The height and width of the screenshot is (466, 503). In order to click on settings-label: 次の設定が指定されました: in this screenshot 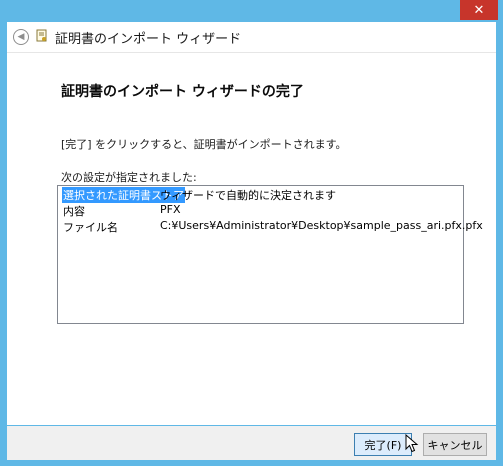, I will do `click(129, 177)`.